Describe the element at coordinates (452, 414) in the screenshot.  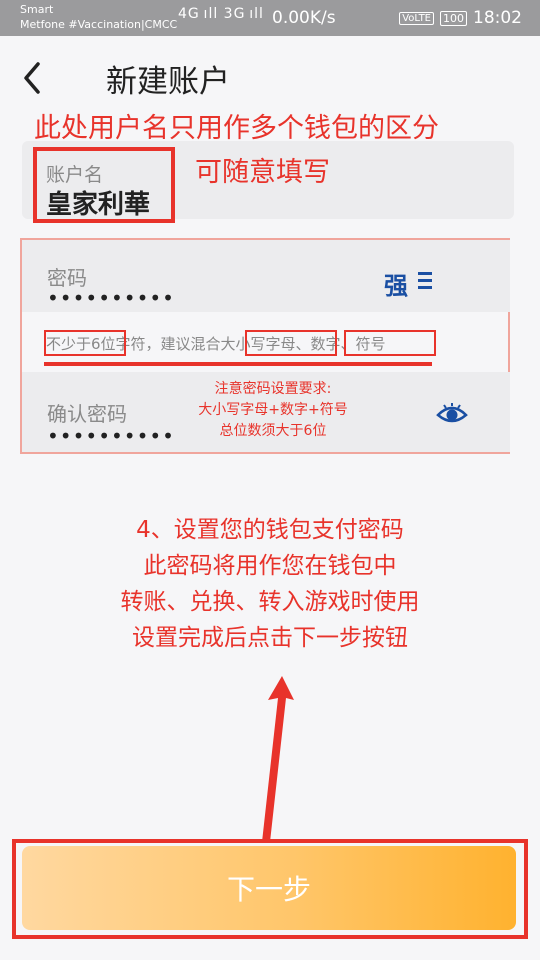
I see `eye-icon` at that location.